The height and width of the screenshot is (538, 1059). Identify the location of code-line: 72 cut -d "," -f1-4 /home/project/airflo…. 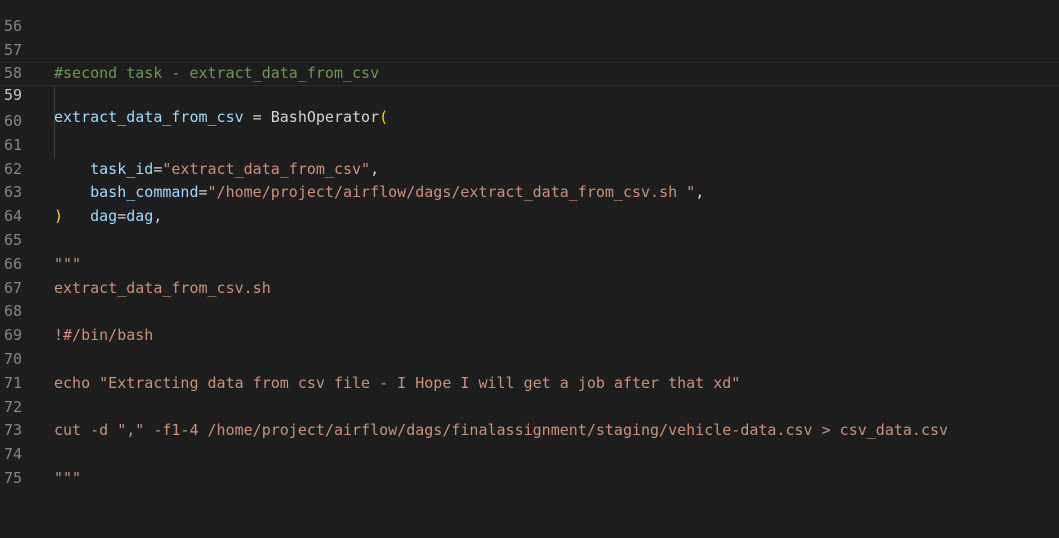
(529, 406).